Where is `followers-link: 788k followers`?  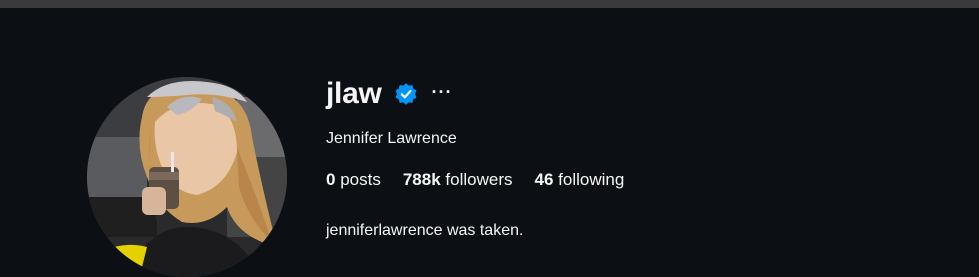
followers-link: 788k followers is located at coordinates (458, 180).